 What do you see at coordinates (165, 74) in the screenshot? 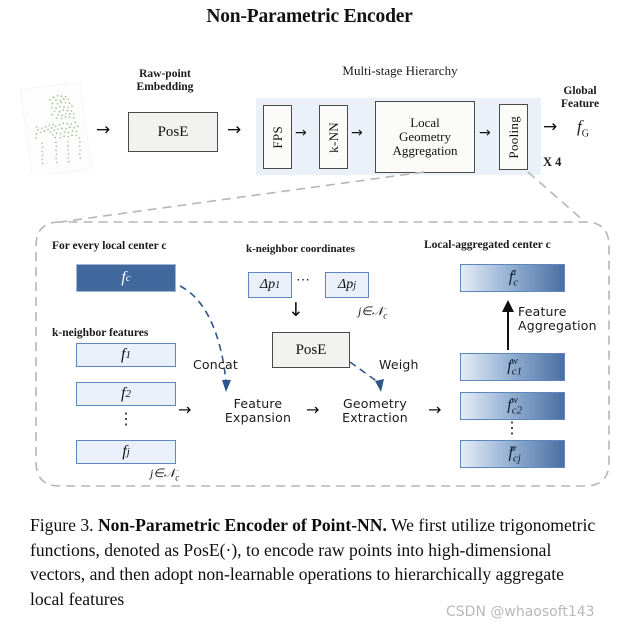
I see `raw-point-line1: Raw-point` at bounding box center [165, 74].